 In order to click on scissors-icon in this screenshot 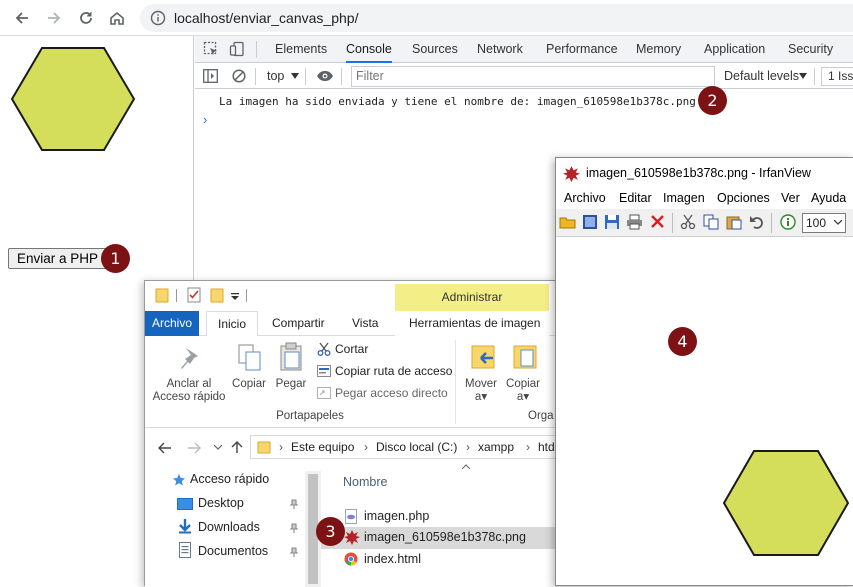, I will do `click(324, 349)`.